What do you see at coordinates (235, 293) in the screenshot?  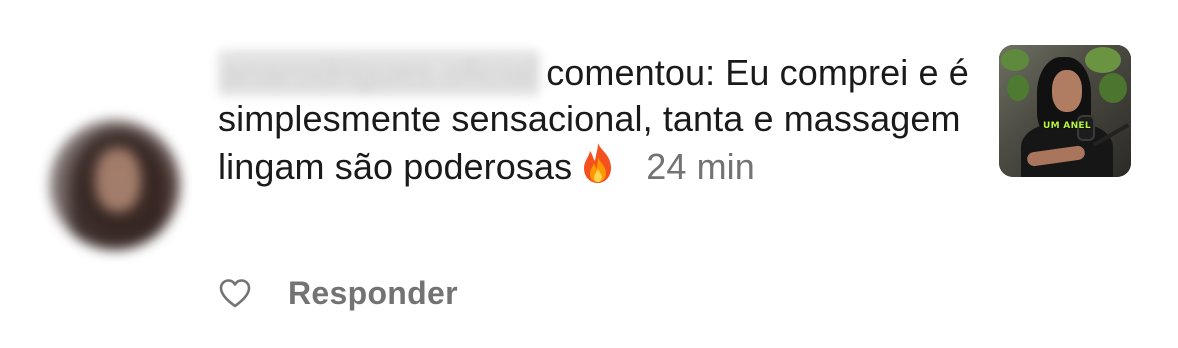 I see `heart-outline-icon` at bounding box center [235, 293].